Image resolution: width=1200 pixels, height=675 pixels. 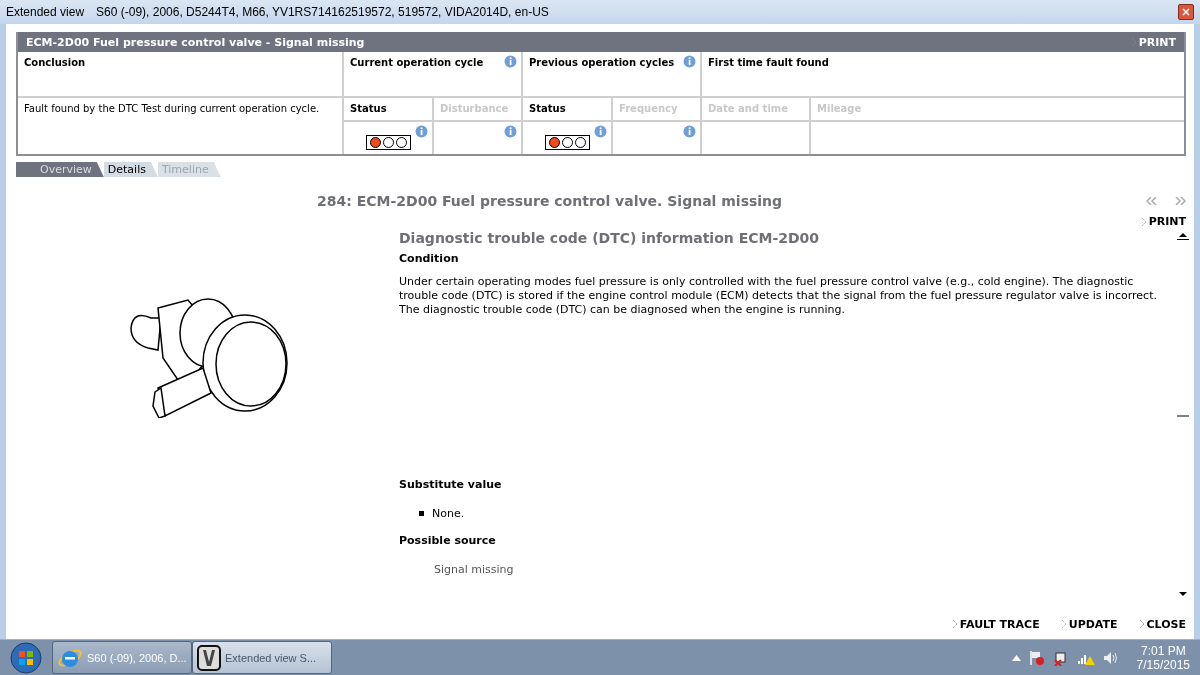 What do you see at coordinates (322, 12) in the screenshot?
I see `vehicle-info: S60 (-09), 2006, D5244T4, M66, YV1RS714162519572, 519572, VIDA2014D, en-US` at bounding box center [322, 12].